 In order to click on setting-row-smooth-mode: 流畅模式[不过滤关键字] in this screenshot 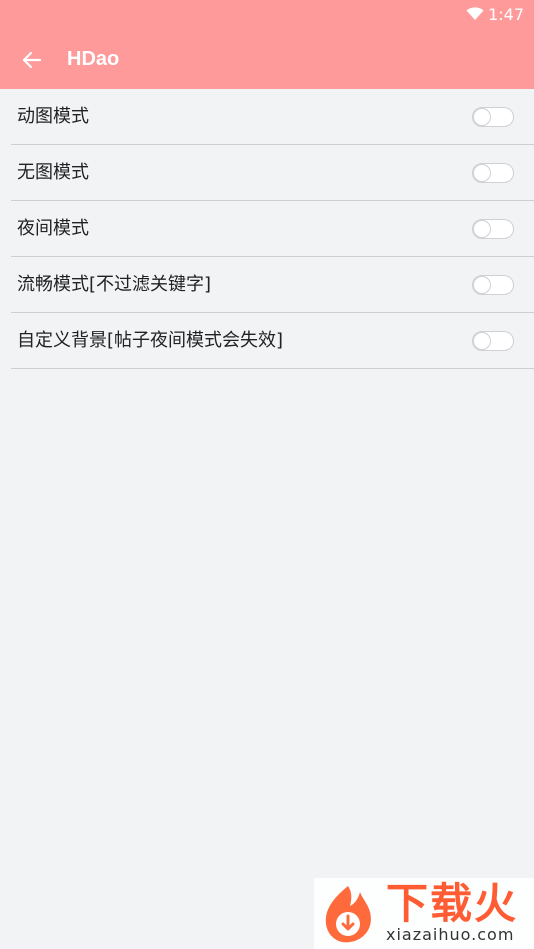, I will do `click(272, 285)`.